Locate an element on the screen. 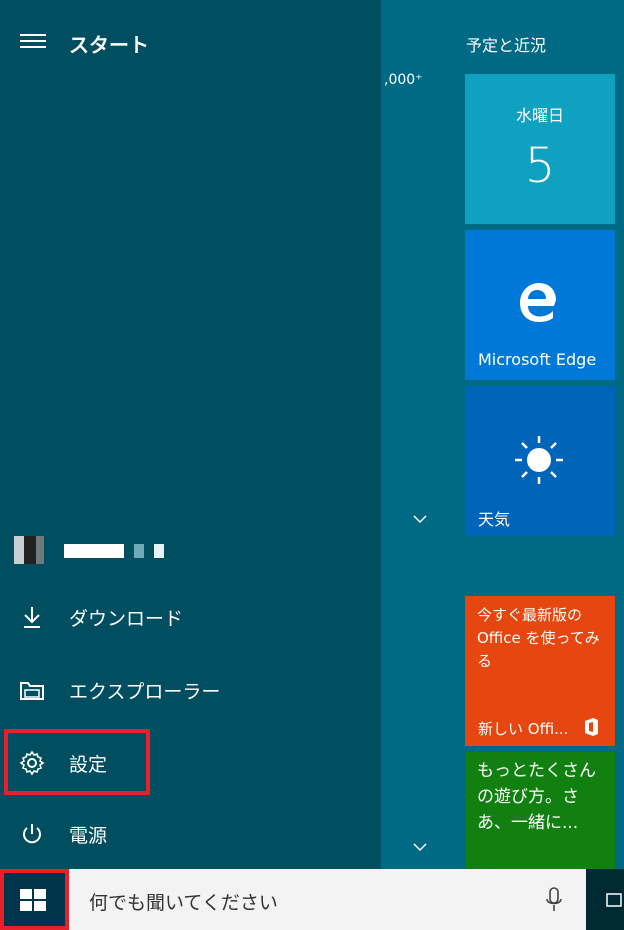 The width and height of the screenshot is (624, 930). tile-label: Microsoft Edge is located at coordinates (537, 359).